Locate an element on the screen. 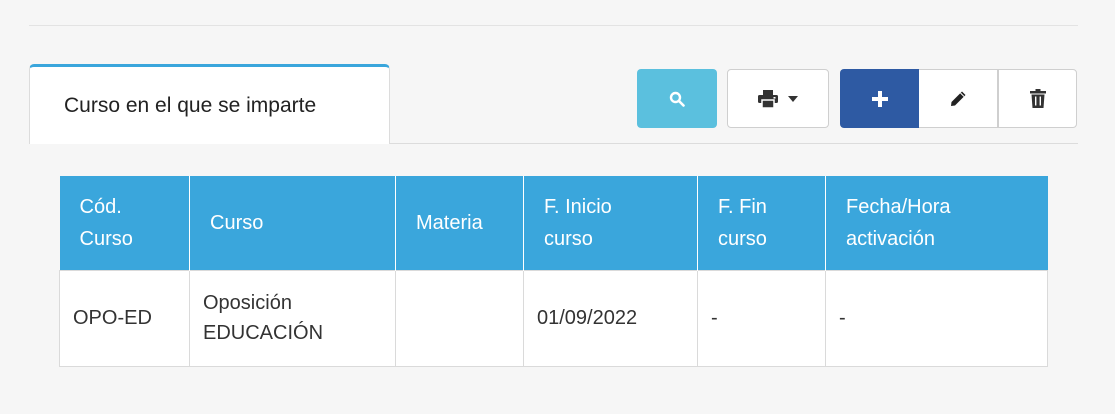 The width and height of the screenshot is (1115, 414). cell-curso: Oposición EDUCACIÓN is located at coordinates (292, 318).